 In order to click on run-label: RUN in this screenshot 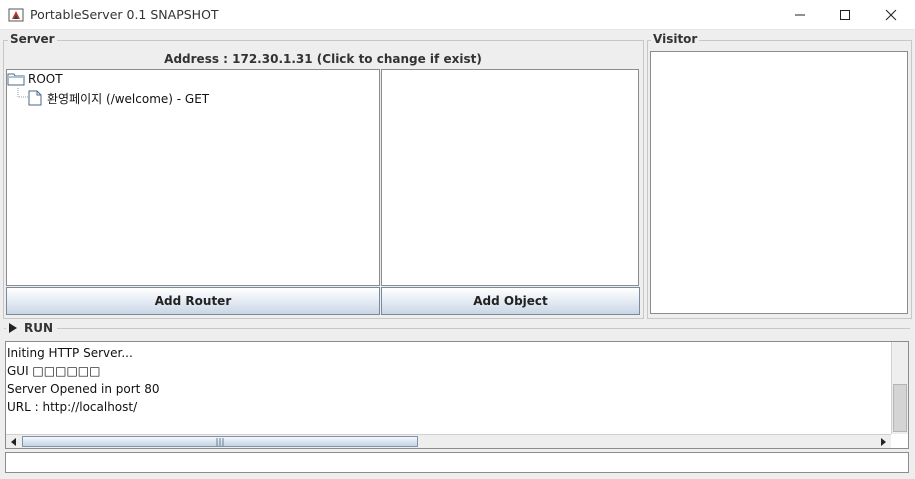, I will do `click(39, 328)`.